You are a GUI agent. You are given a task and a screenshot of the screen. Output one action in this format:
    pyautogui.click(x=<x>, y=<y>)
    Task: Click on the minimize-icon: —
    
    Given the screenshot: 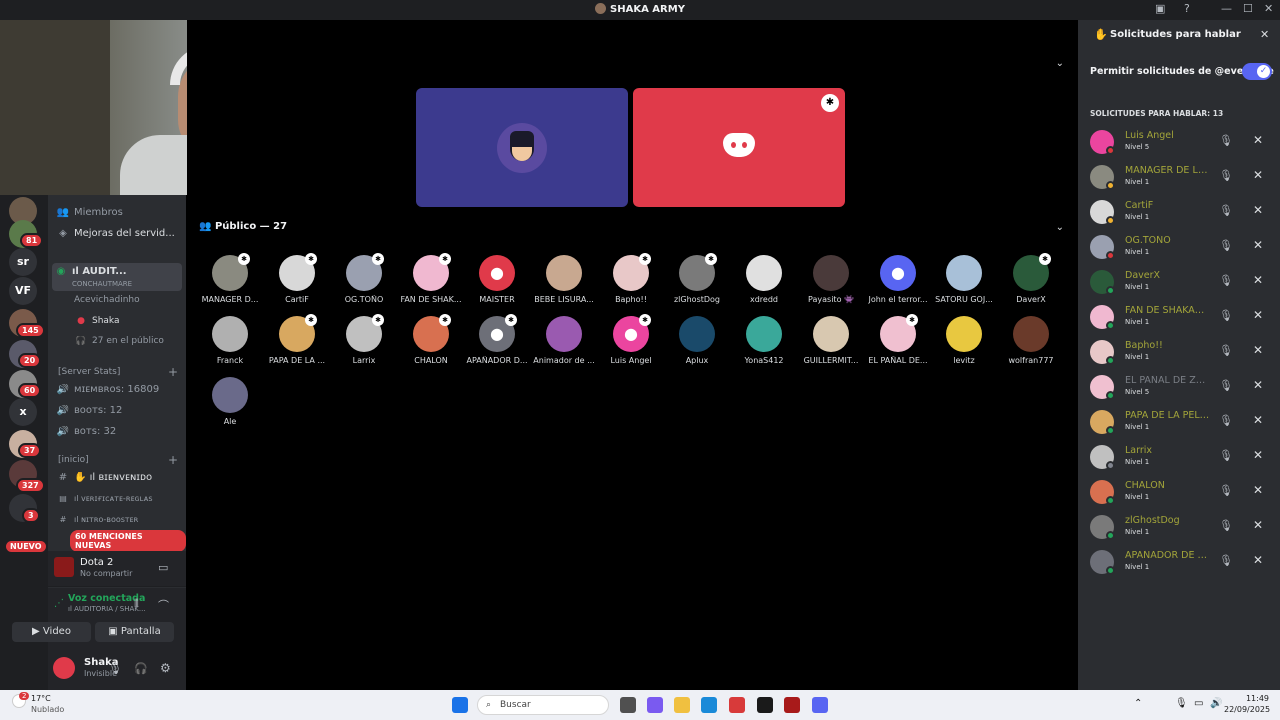 What is the action you would take?
    pyautogui.click(x=1226, y=8)
    